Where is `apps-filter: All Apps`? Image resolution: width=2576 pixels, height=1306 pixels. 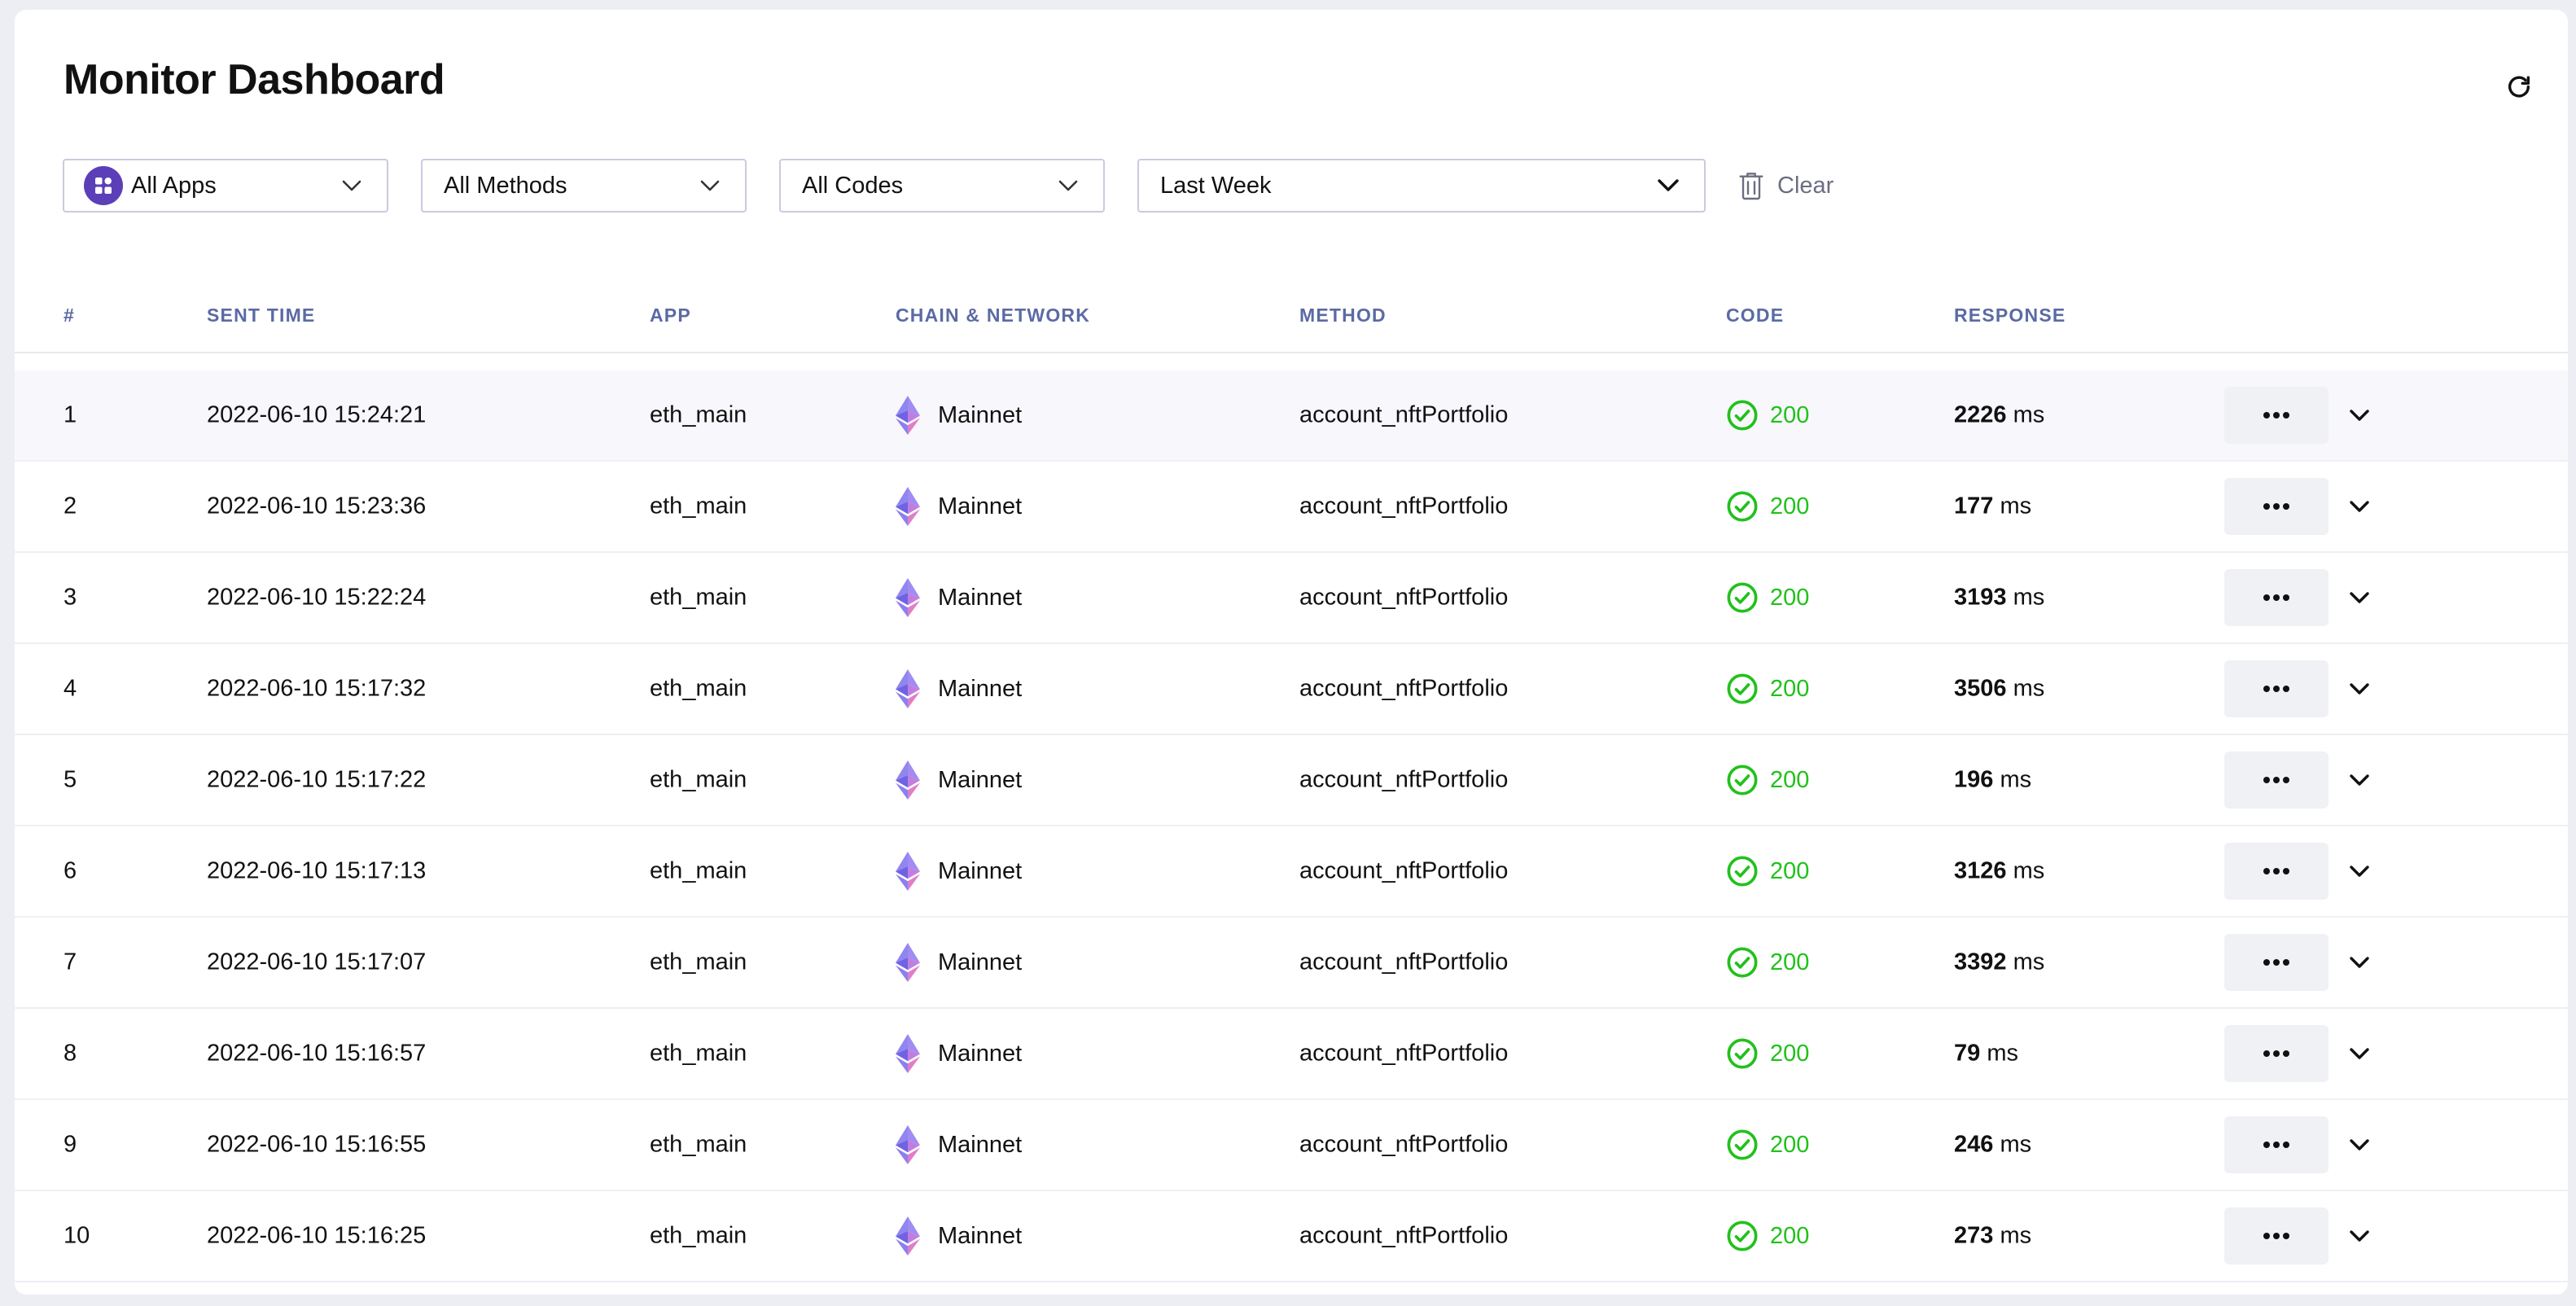 apps-filter: All Apps is located at coordinates (225, 186).